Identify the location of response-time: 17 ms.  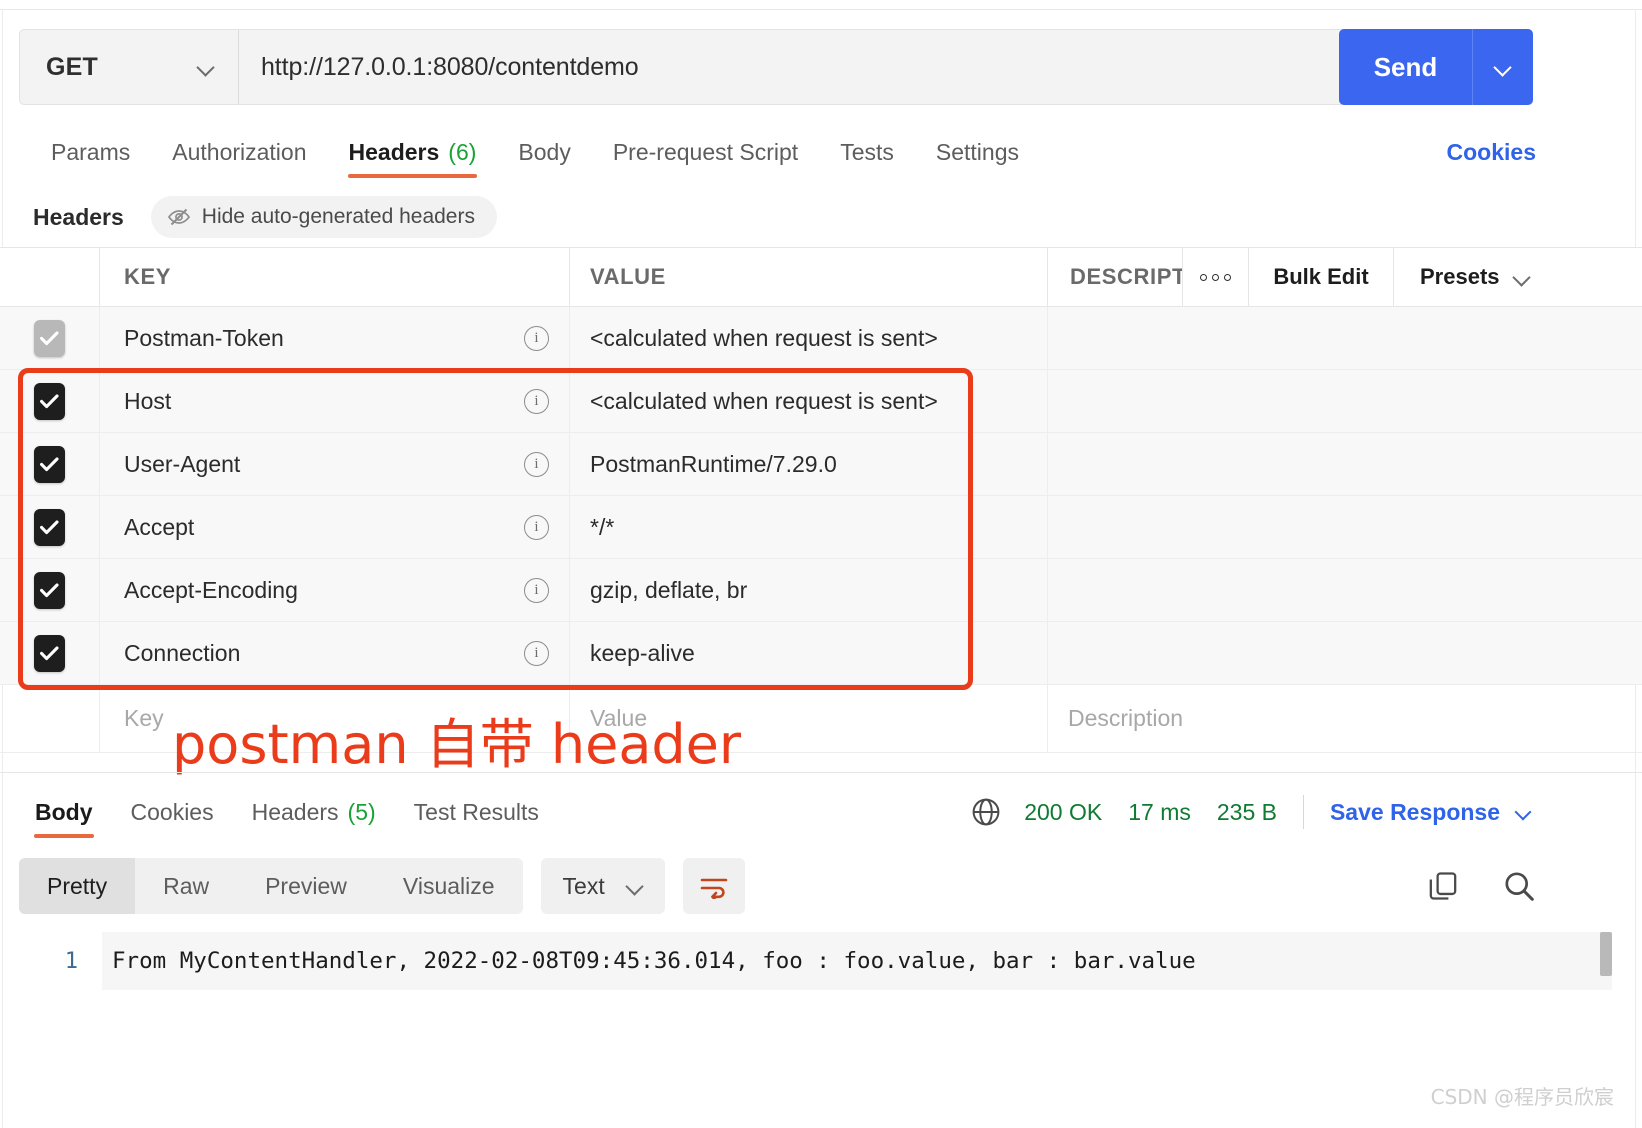
(1159, 811).